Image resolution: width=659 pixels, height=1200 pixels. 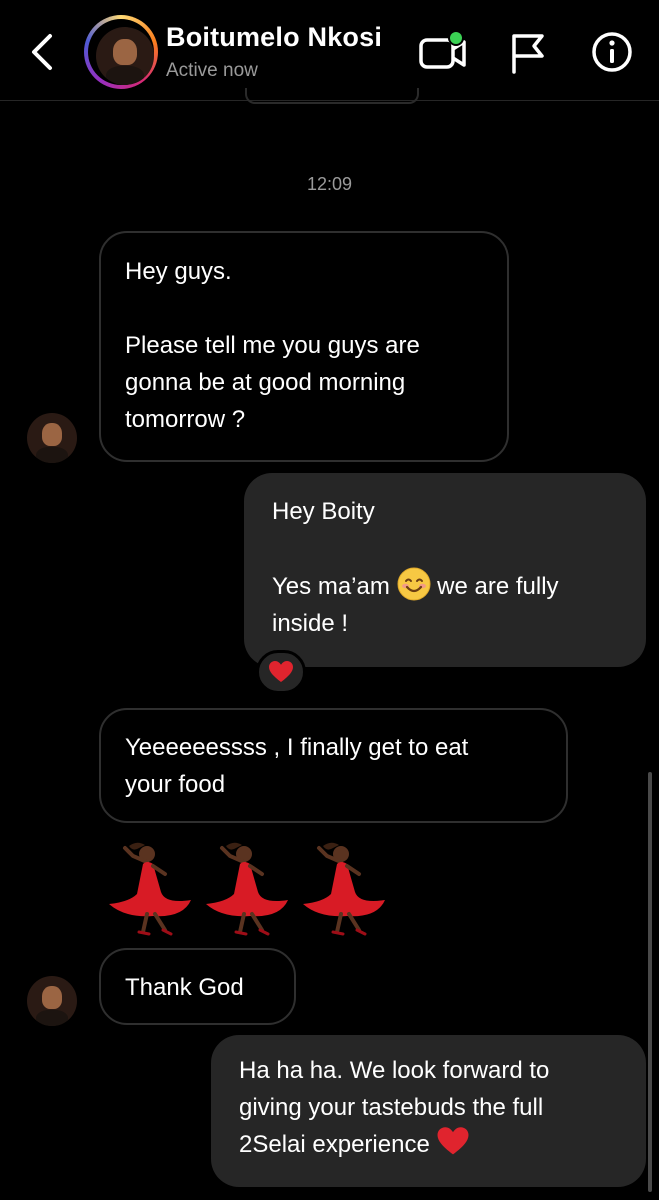 I want to click on scrollbar, so click(x=650, y=982).